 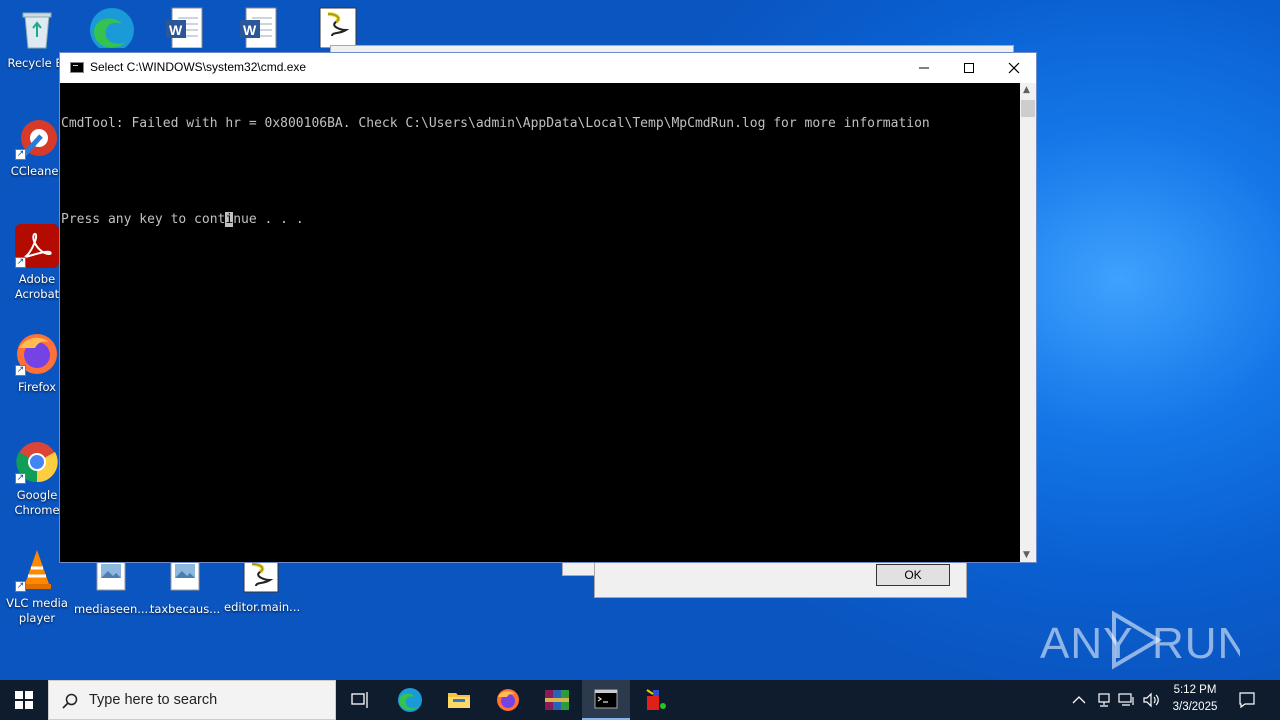 What do you see at coordinates (268, 219) in the screenshot?
I see `console-text: nue . . .` at bounding box center [268, 219].